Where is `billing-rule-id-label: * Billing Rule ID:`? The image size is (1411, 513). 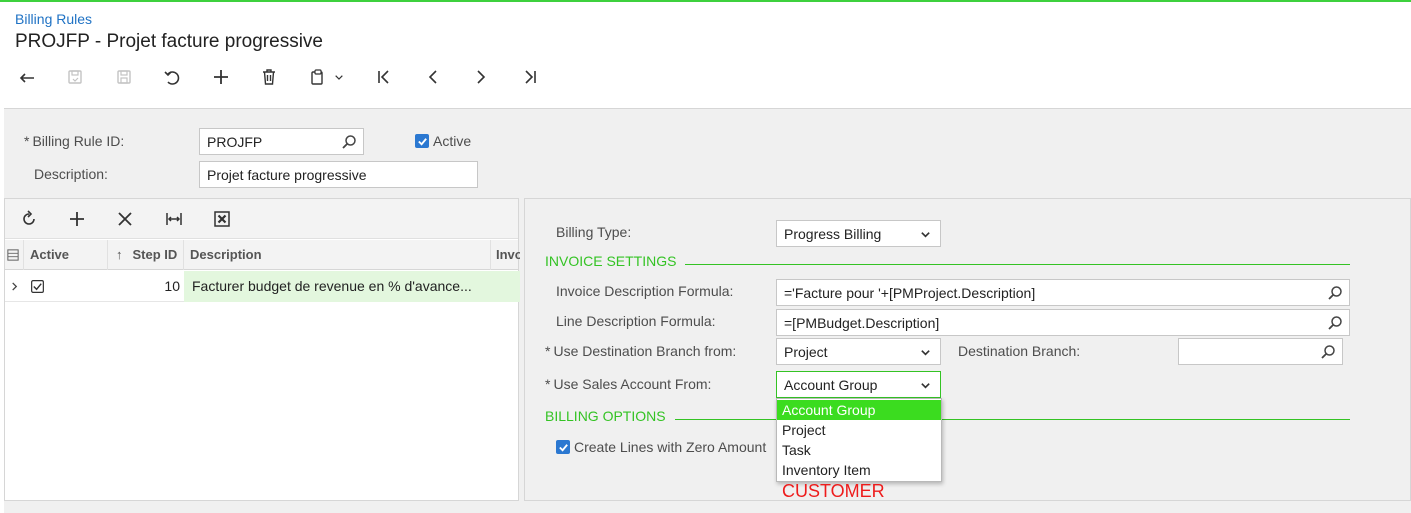 billing-rule-id-label: * Billing Rule ID: is located at coordinates (74, 141).